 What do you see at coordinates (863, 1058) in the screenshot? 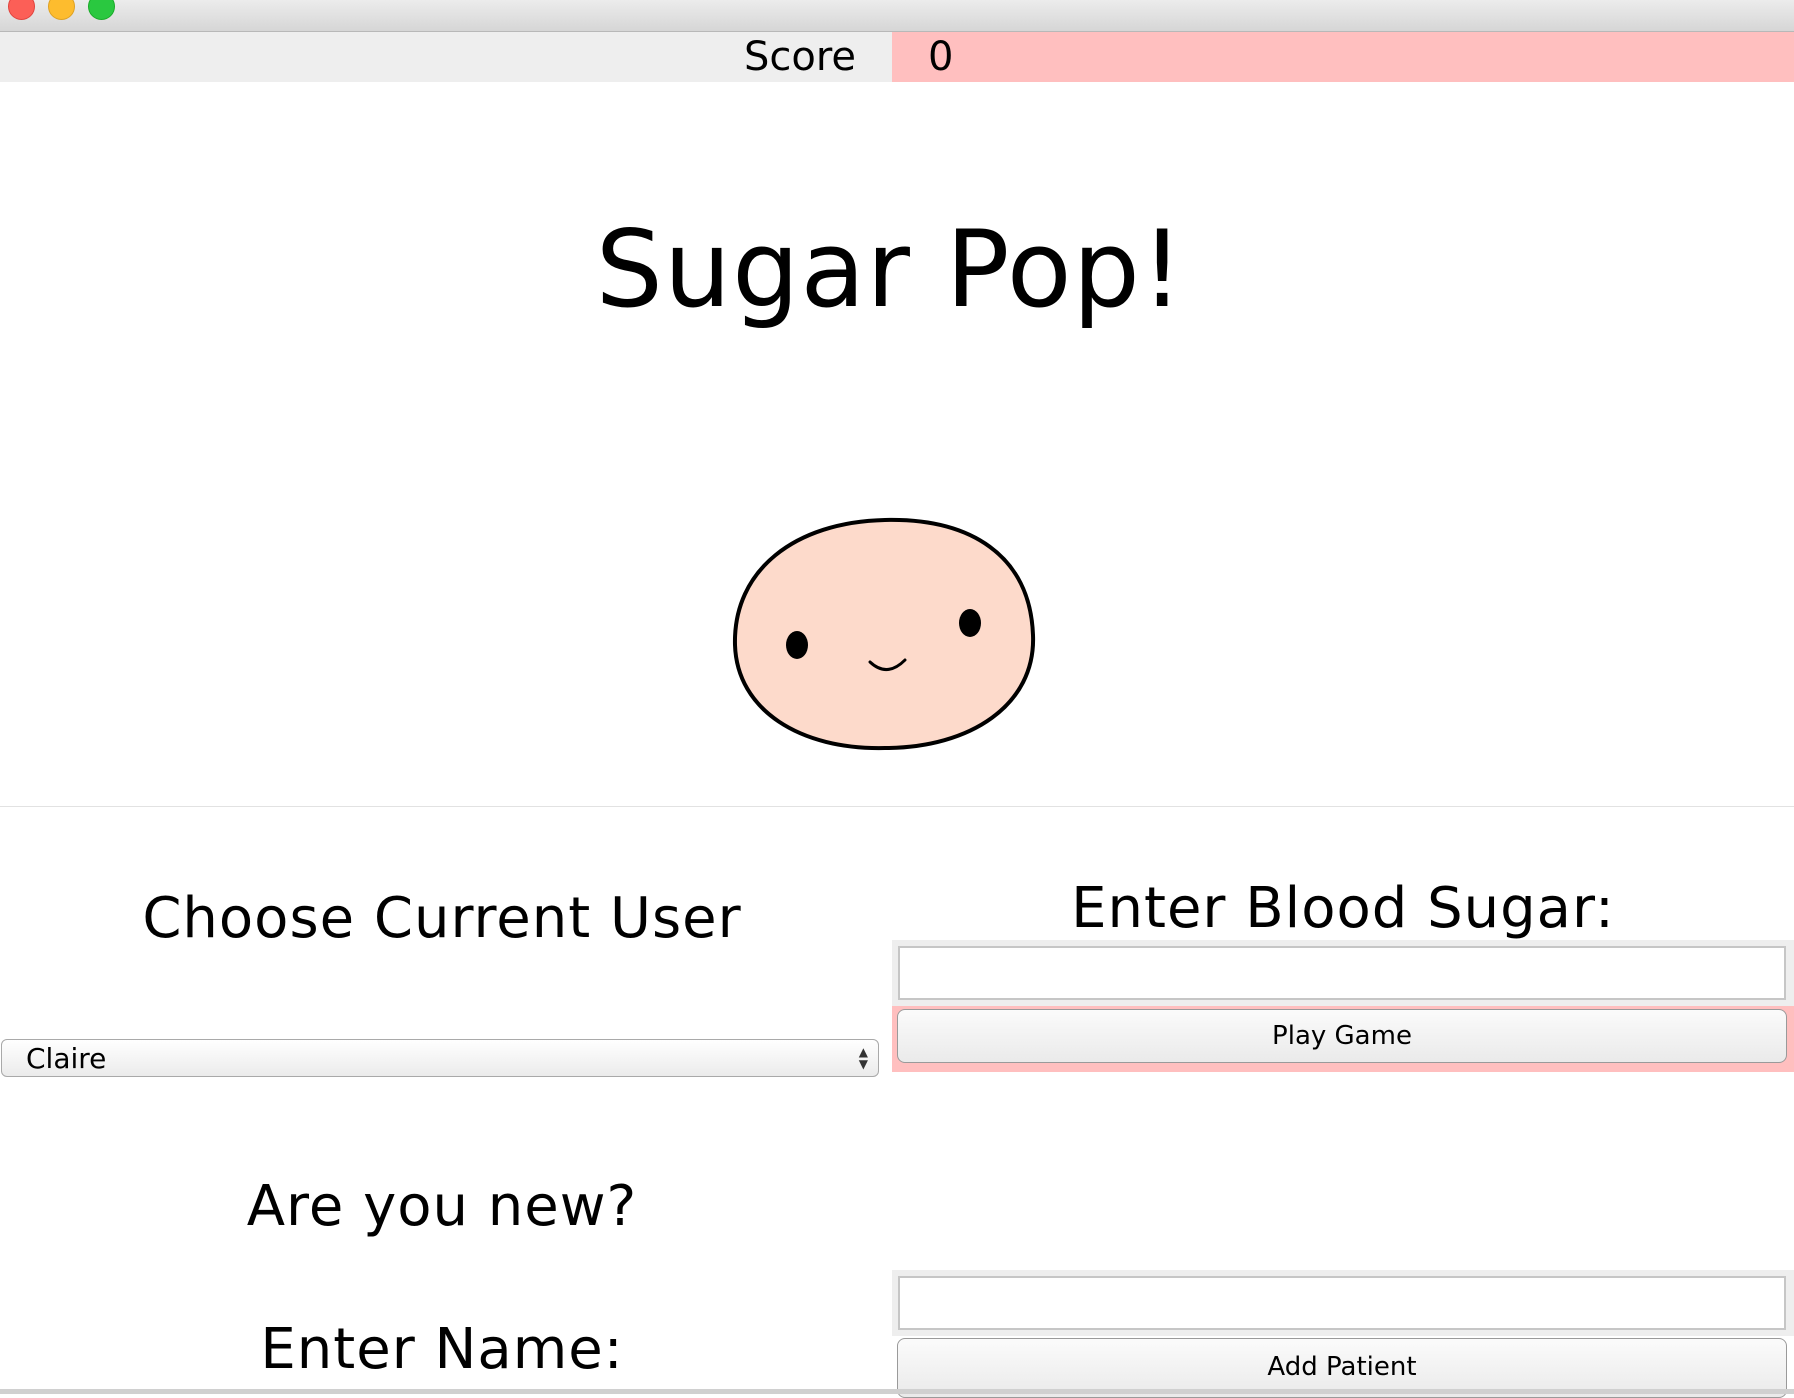
I see `up-down-arrows-icon: ▲ ▼` at bounding box center [863, 1058].